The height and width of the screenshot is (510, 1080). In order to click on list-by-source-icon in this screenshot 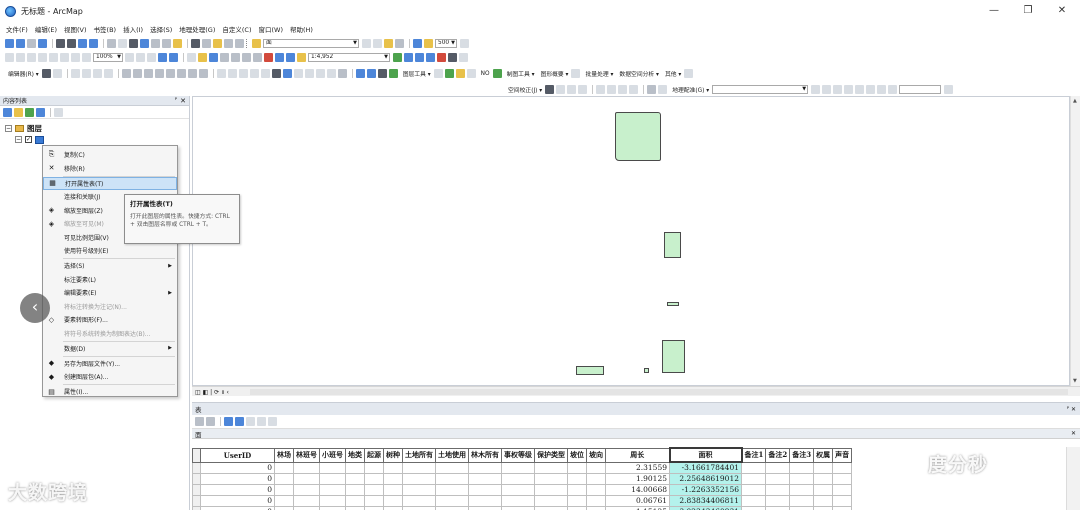, I will do `click(18, 112)`.